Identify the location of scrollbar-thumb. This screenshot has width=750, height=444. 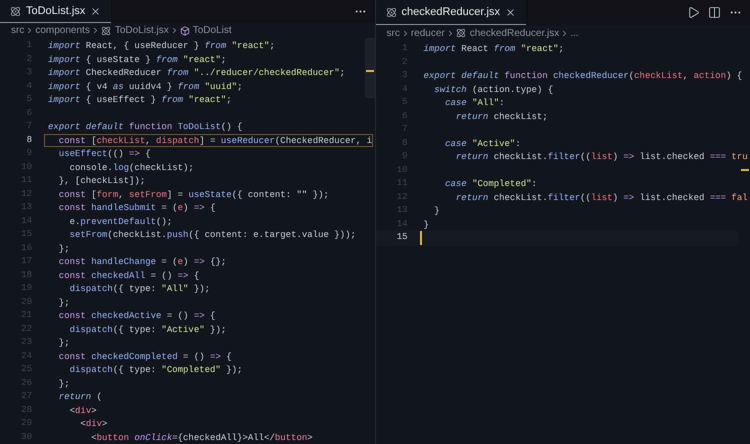
(369, 68).